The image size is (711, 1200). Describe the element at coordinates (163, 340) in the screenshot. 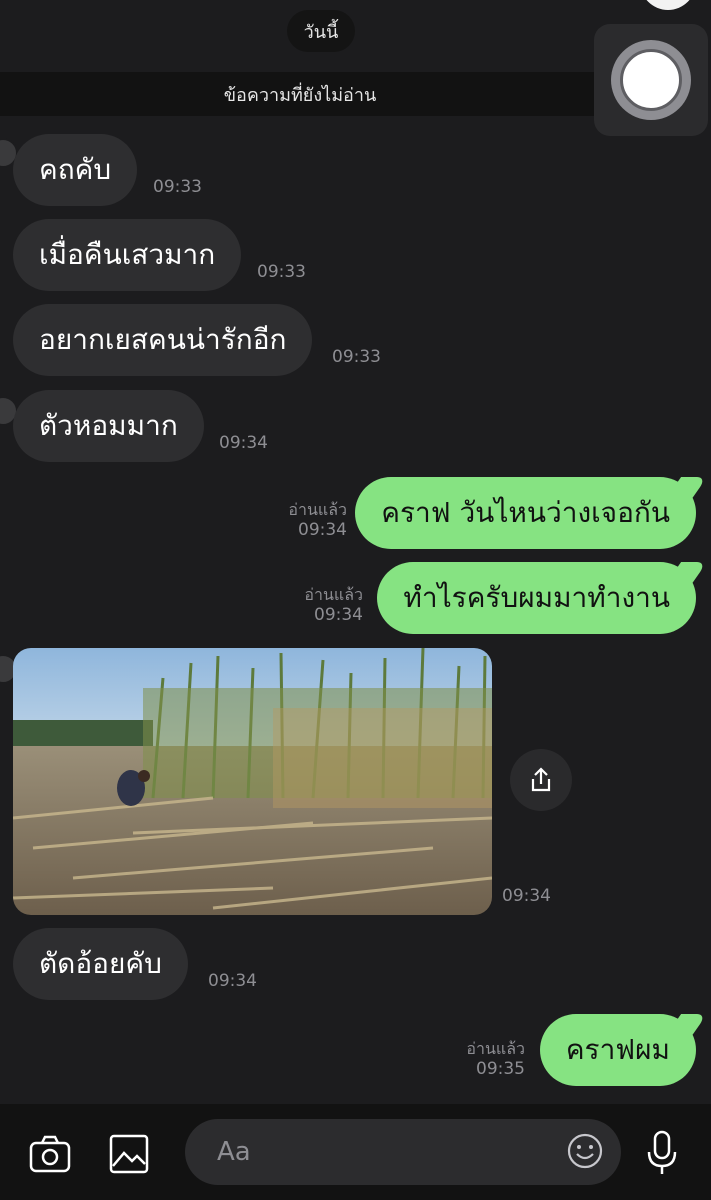

I see `message-bubble-incoming: อยากเยสคนน่ารักอีก` at that location.